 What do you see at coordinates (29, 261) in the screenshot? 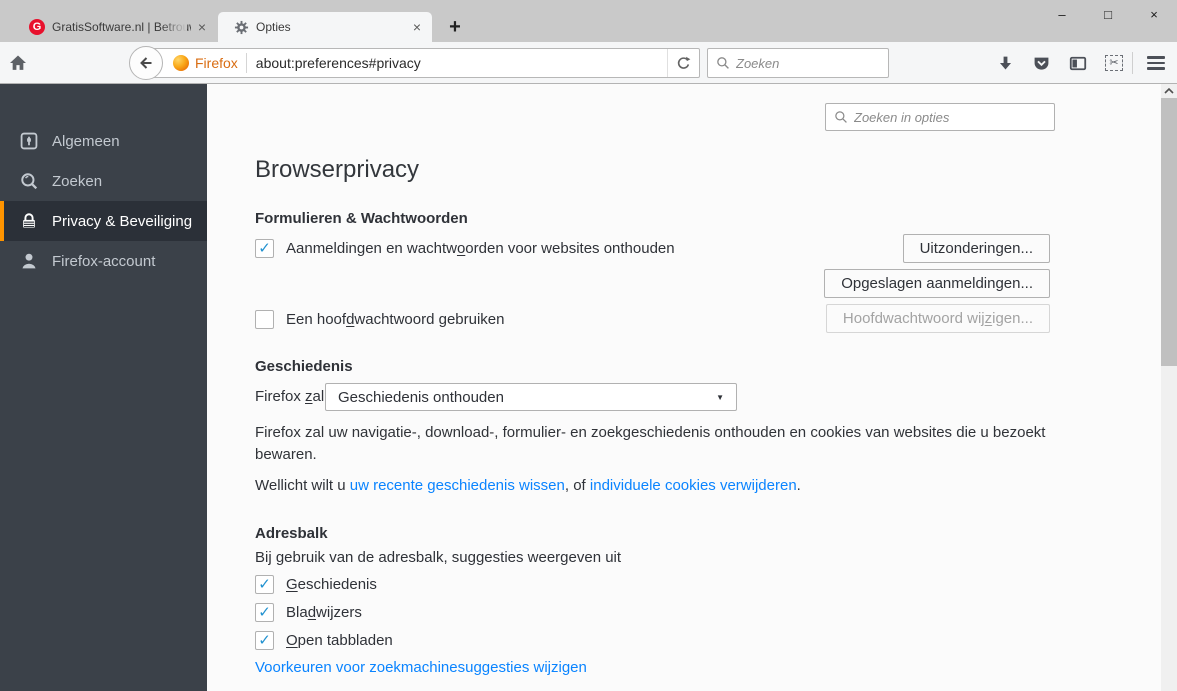
I see `person-icon` at bounding box center [29, 261].